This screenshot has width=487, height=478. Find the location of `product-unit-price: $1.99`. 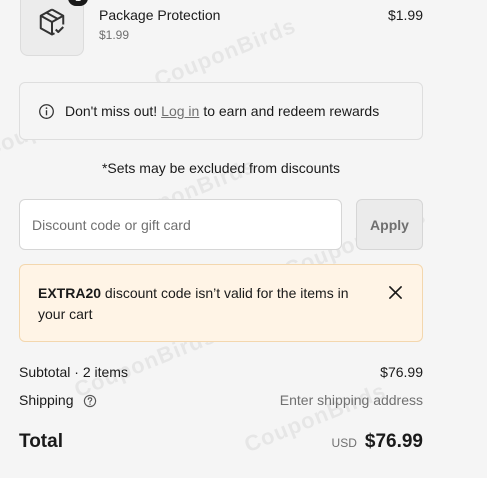

product-unit-price: $1.99 is located at coordinates (114, 35).